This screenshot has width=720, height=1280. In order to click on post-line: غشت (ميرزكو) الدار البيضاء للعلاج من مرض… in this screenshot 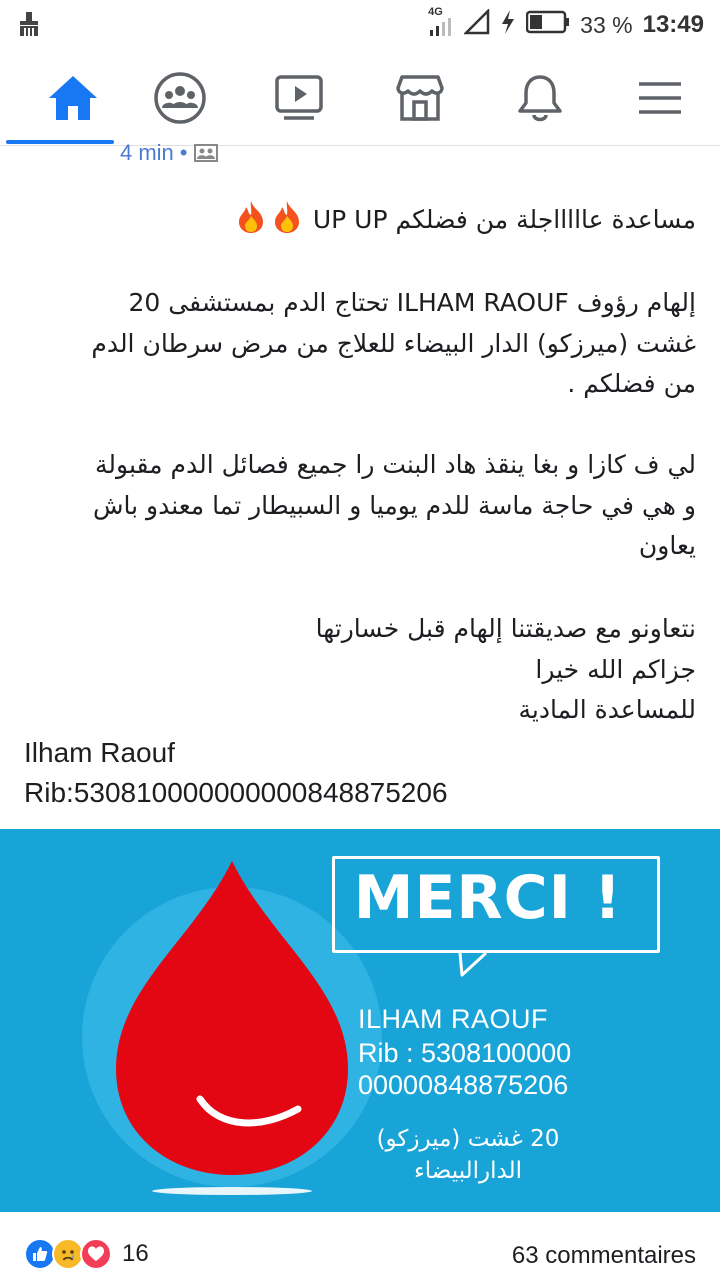, I will do `click(393, 343)`.